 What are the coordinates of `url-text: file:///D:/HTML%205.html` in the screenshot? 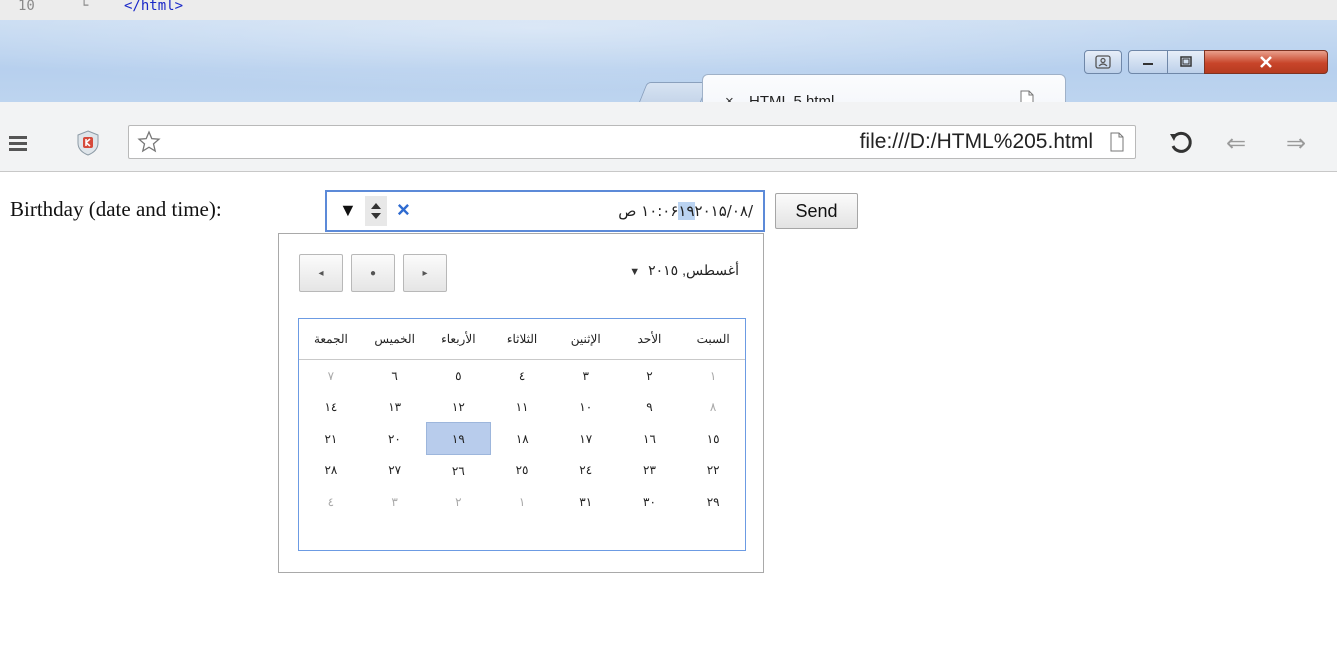 It's located at (976, 142).